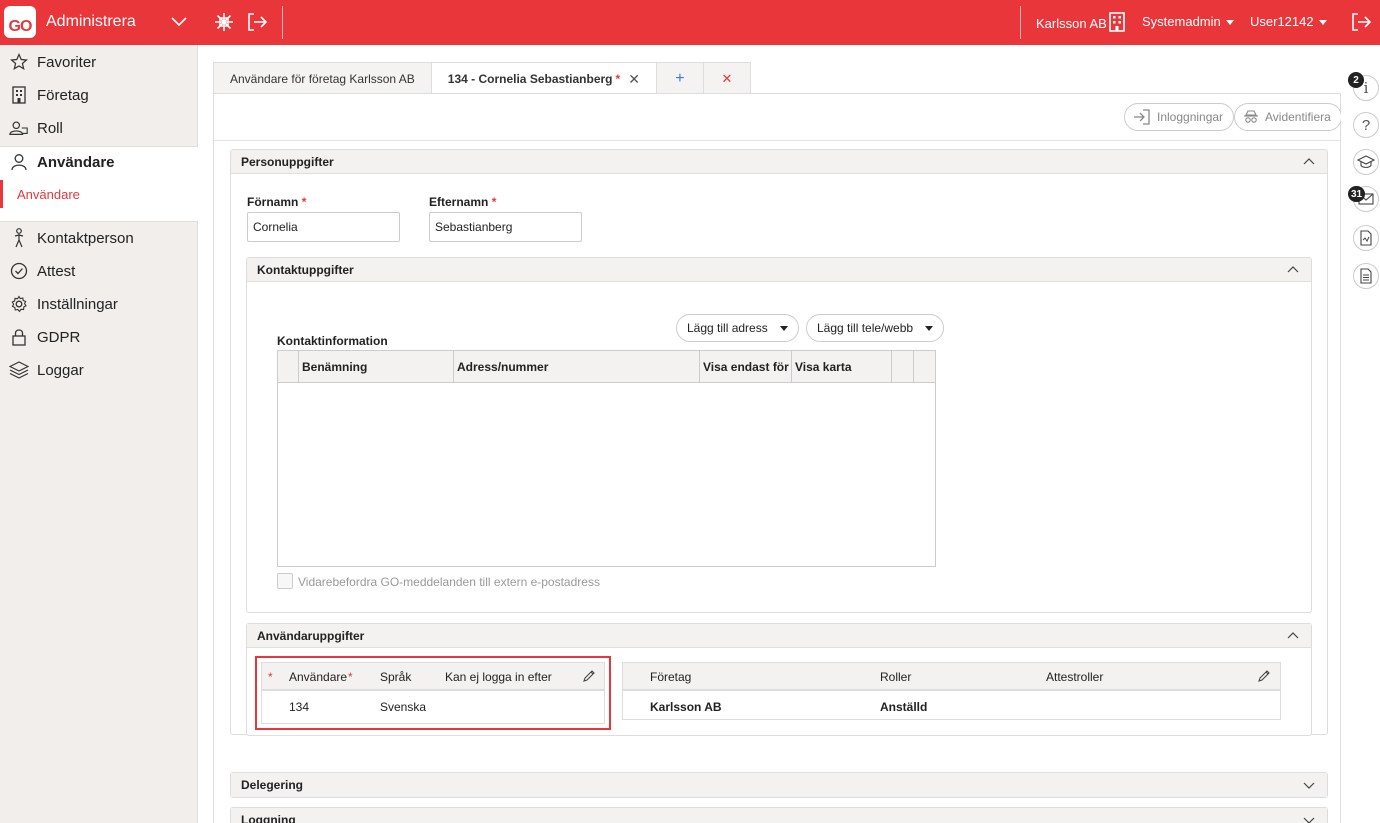 Image resolution: width=1380 pixels, height=823 pixels. Describe the element at coordinates (1181, 21) in the screenshot. I see `role-label: Systemadmin` at that location.